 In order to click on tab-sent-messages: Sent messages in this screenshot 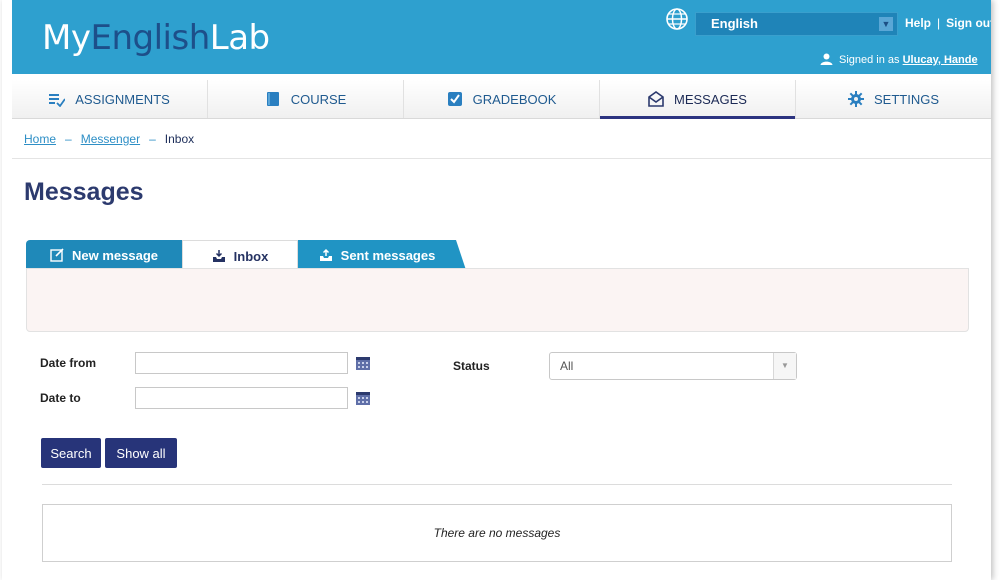, I will do `click(382, 255)`.